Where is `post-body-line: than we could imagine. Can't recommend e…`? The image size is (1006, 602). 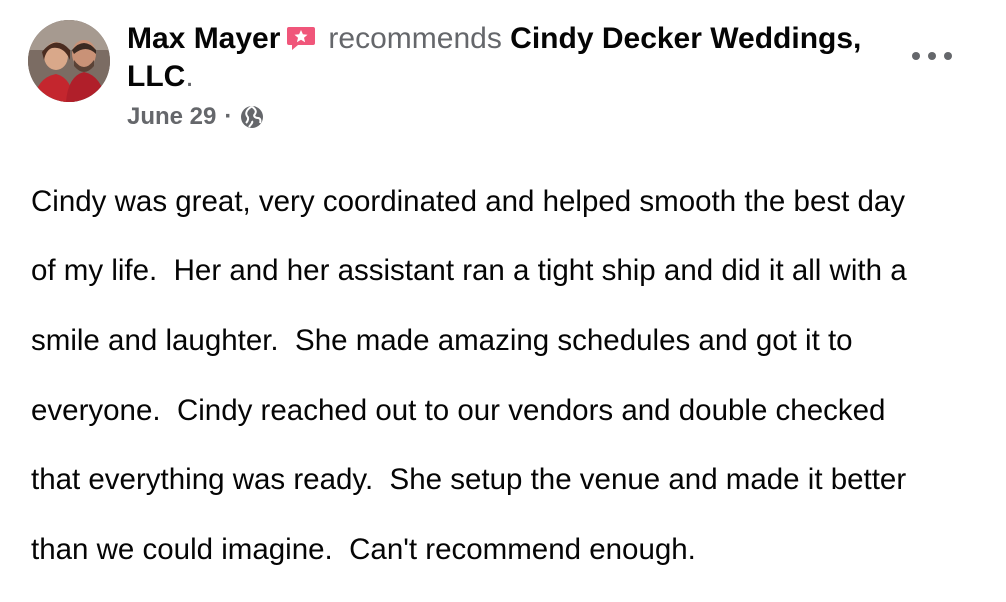 post-body-line: than we could imagine. Can't recommend e… is located at coordinates (363, 549).